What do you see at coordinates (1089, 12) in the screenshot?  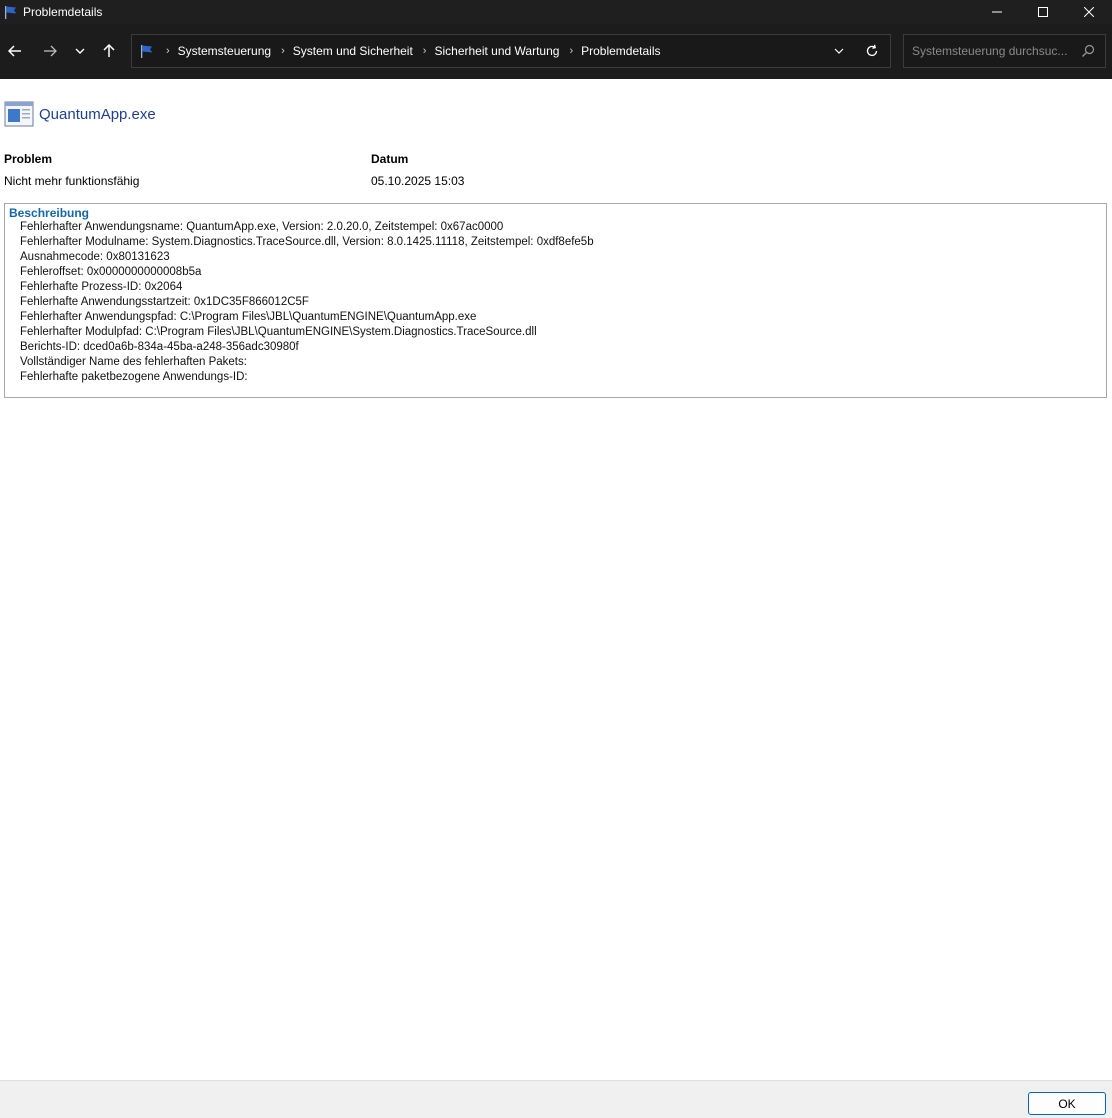 I see `close-button` at bounding box center [1089, 12].